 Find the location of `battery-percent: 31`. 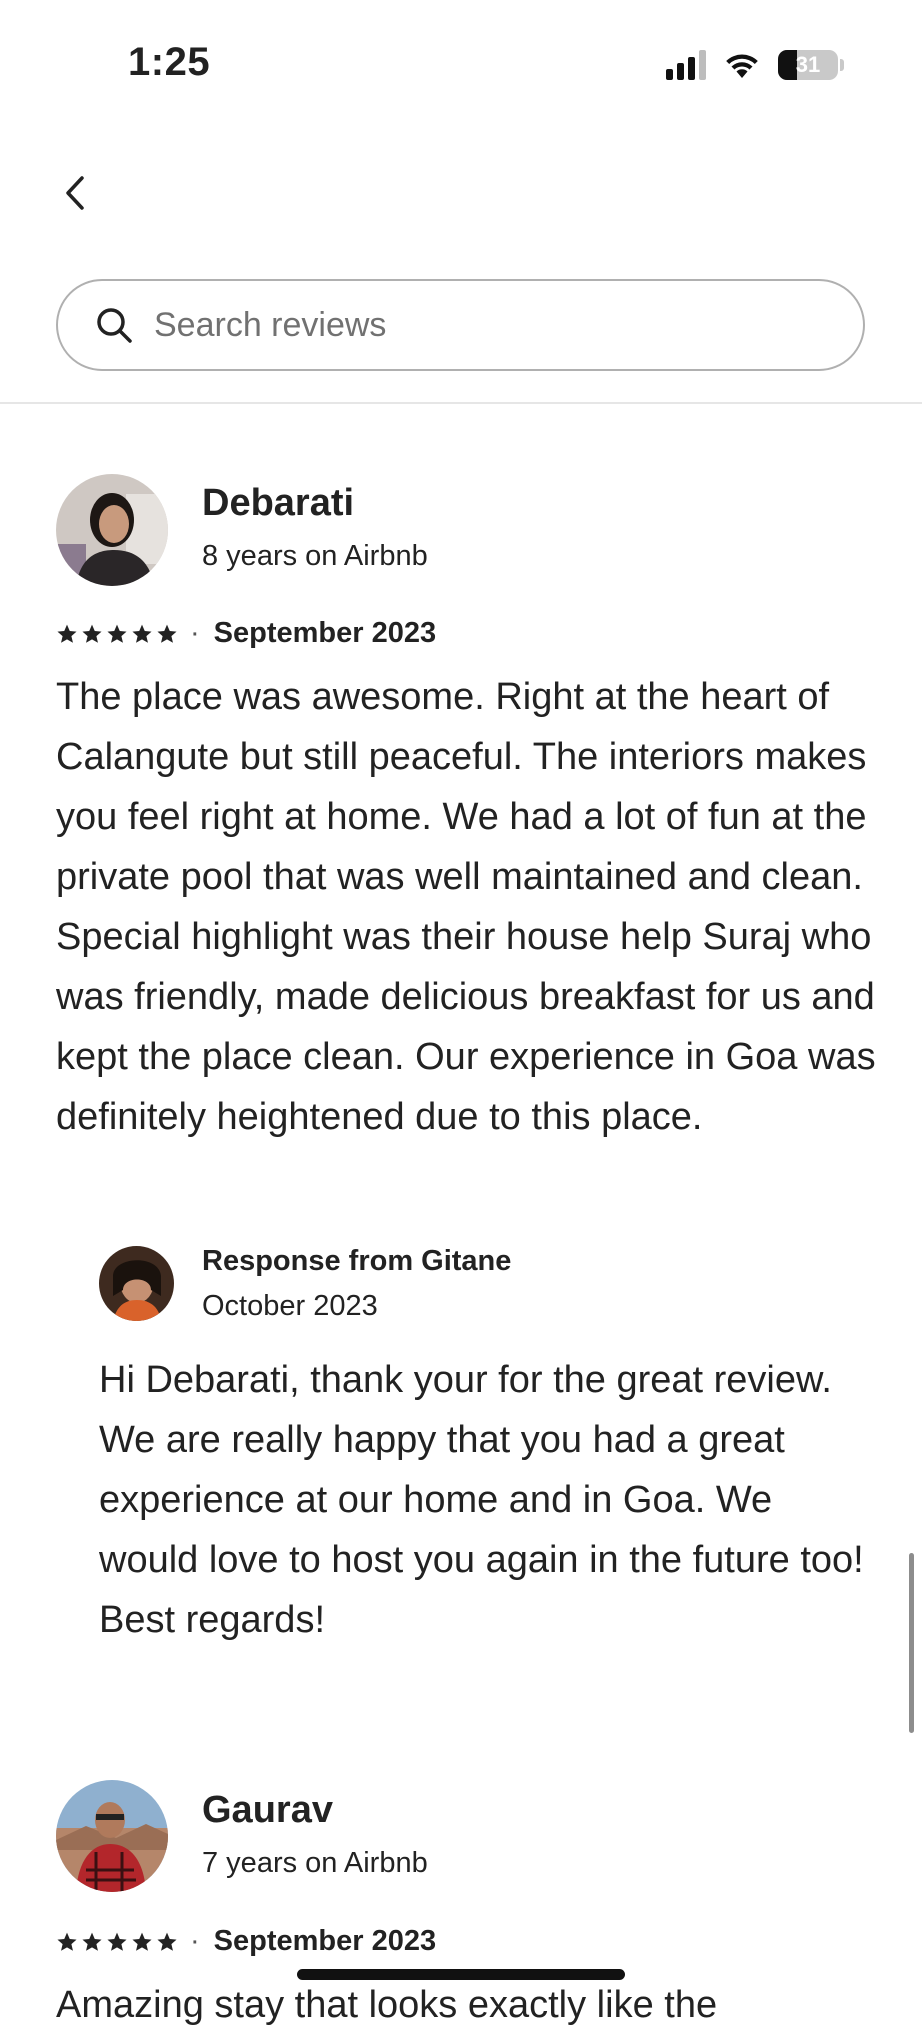

battery-percent: 31 is located at coordinates (808, 64).